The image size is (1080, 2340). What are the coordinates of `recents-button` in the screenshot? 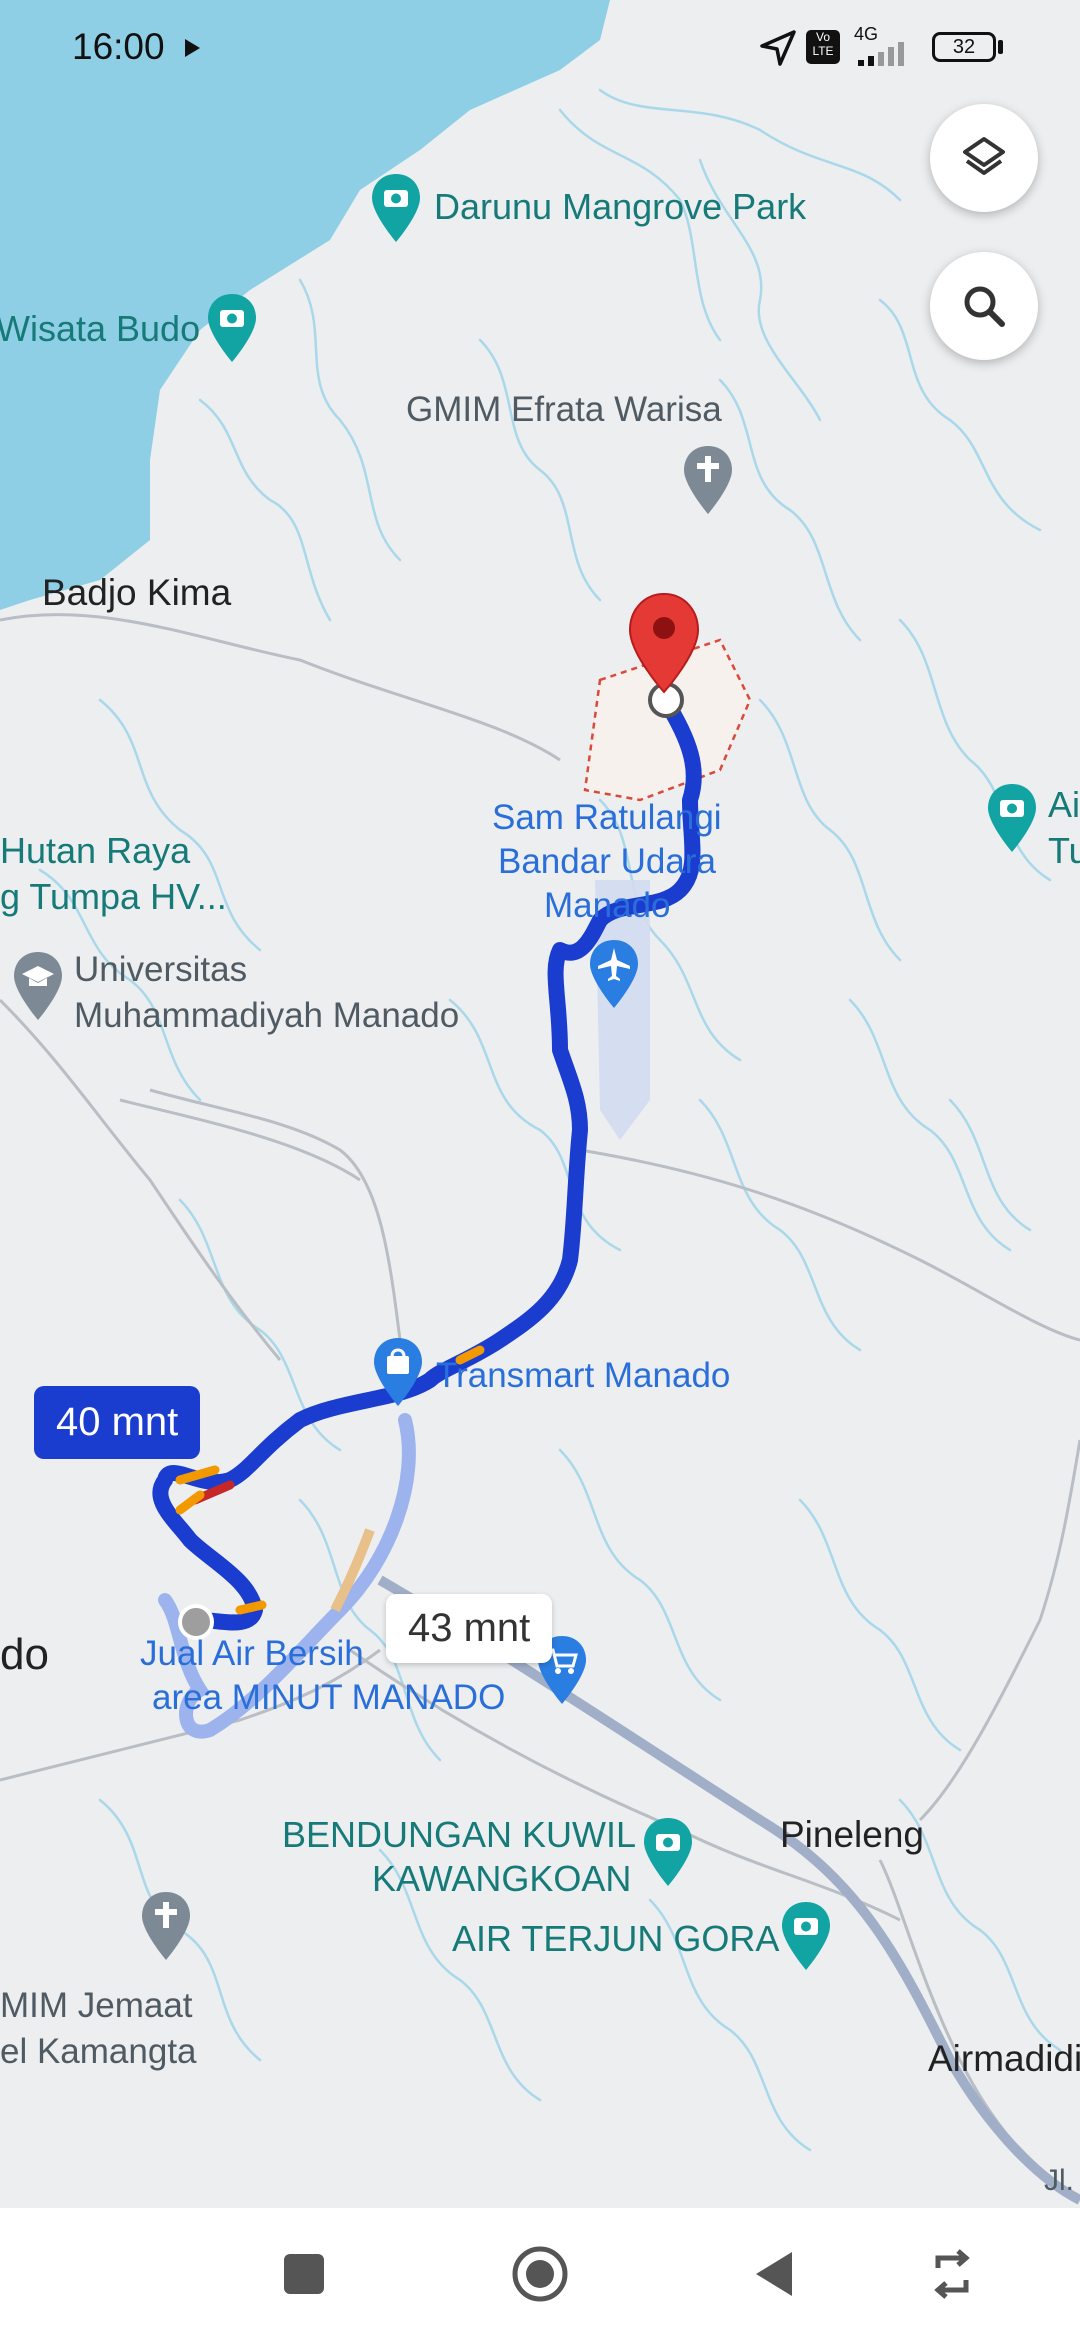 It's located at (304, 2274).